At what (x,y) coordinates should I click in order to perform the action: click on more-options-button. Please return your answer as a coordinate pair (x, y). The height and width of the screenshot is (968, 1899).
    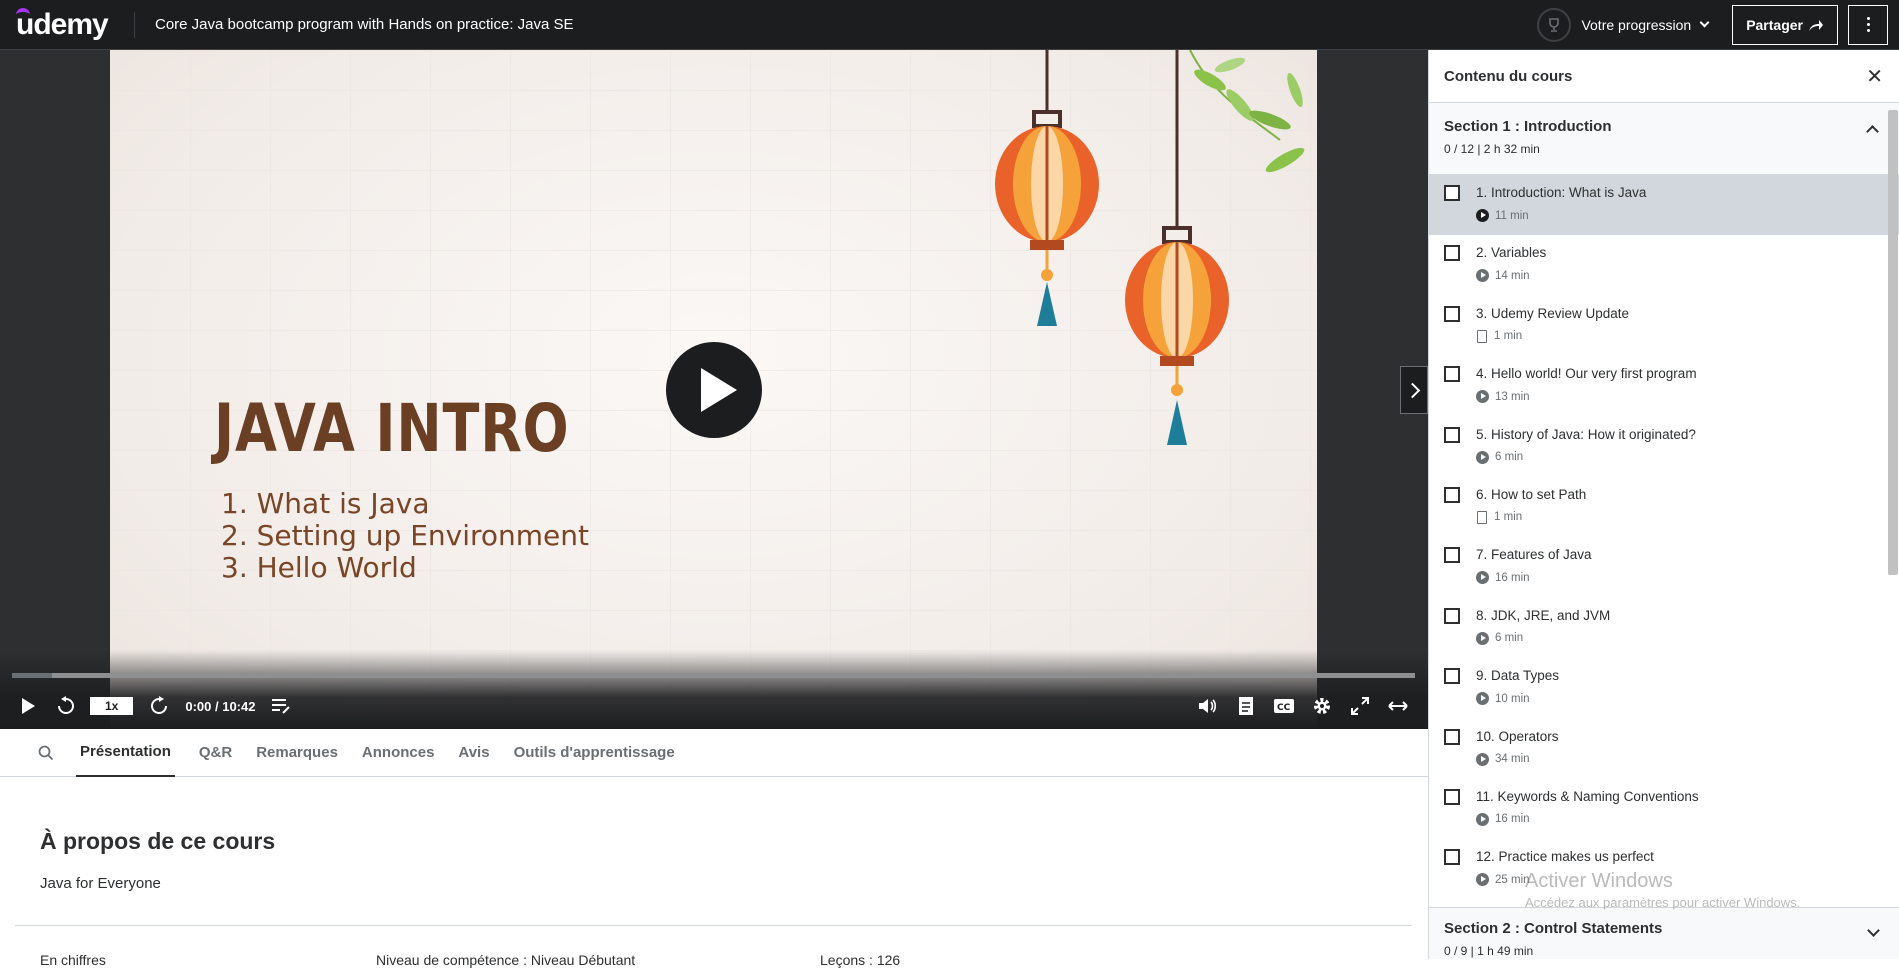
    Looking at the image, I should click on (1868, 24).